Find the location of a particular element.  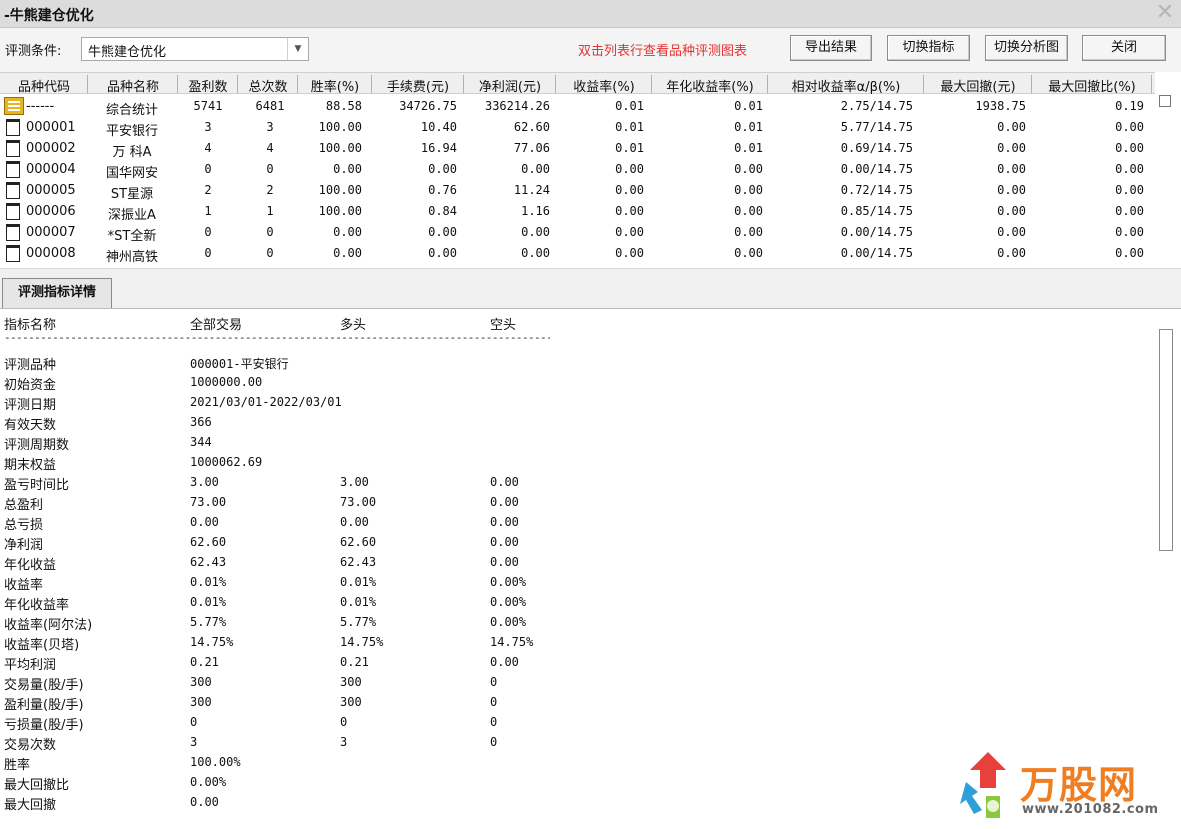

column-header: 总次数 is located at coordinates (268, 85).